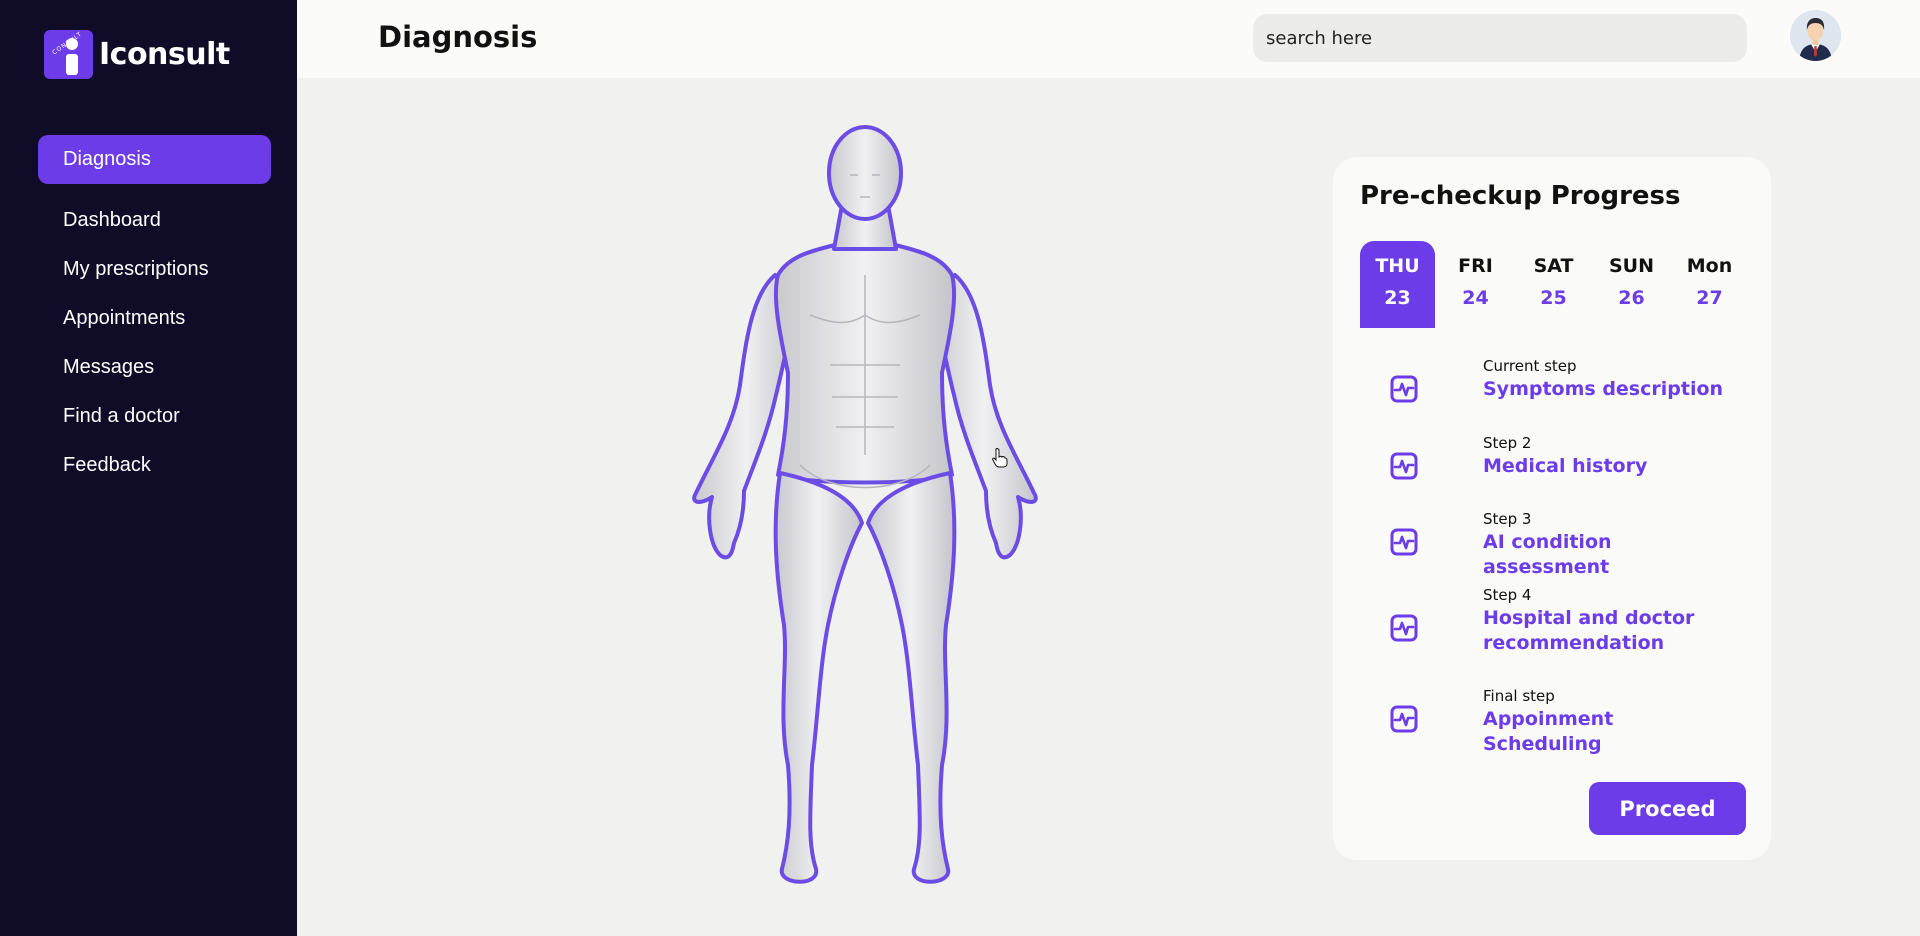 The image size is (1920, 936). Describe the element at coordinates (1667, 808) in the screenshot. I see `proceed-button: Proceed` at that location.